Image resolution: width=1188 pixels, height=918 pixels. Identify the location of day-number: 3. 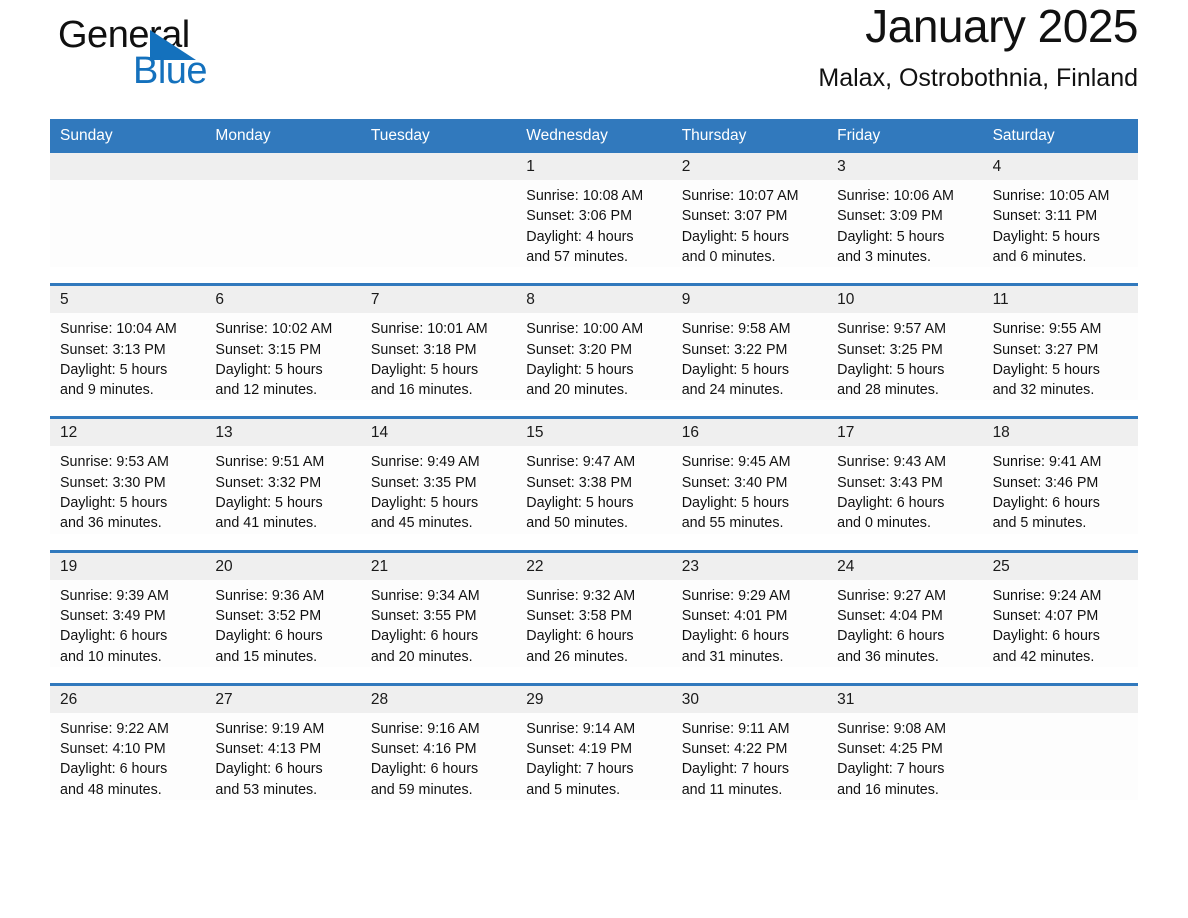
(905, 167).